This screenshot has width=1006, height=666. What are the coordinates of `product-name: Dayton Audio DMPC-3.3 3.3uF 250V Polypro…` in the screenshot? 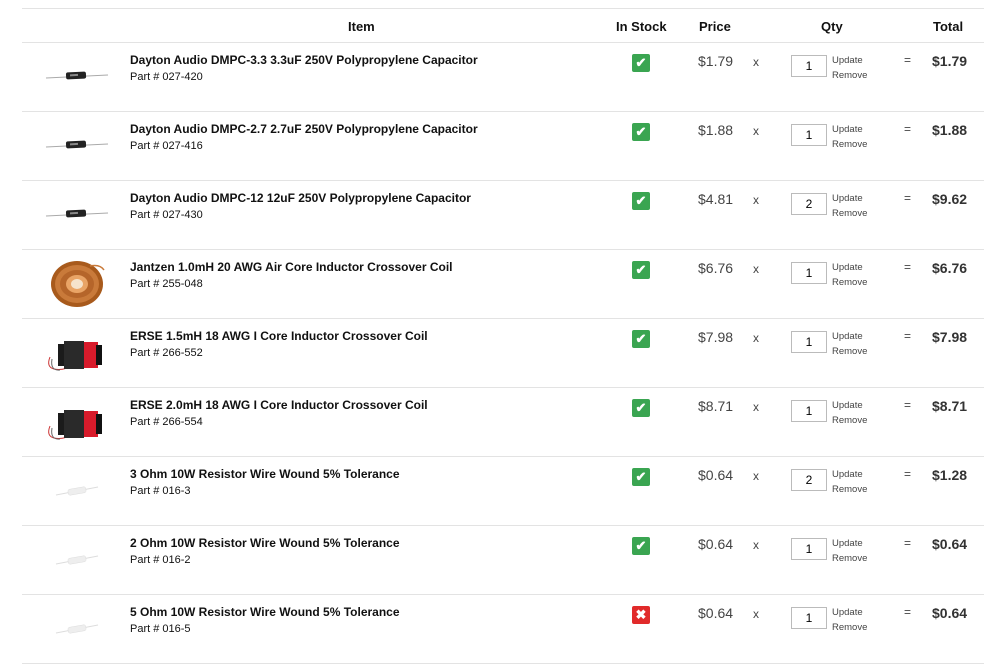 It's located at (304, 60).